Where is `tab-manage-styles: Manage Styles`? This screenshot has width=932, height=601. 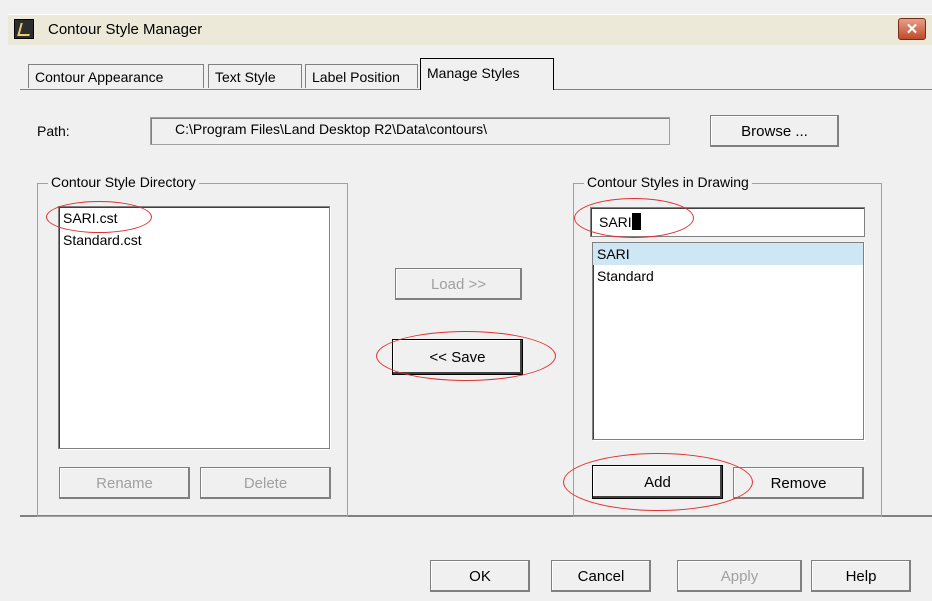
tab-manage-styles: Manage Styles is located at coordinates (487, 74).